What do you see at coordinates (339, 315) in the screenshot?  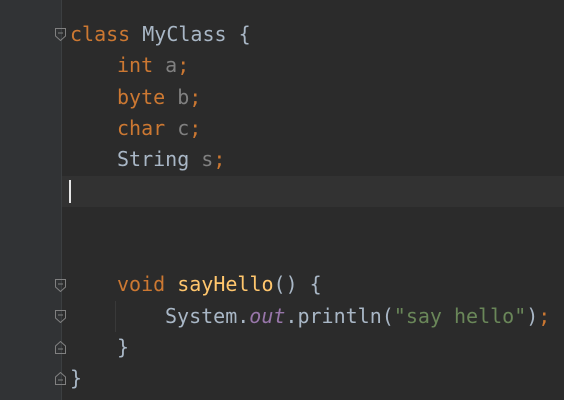 I see `code-token: .println(` at bounding box center [339, 315].